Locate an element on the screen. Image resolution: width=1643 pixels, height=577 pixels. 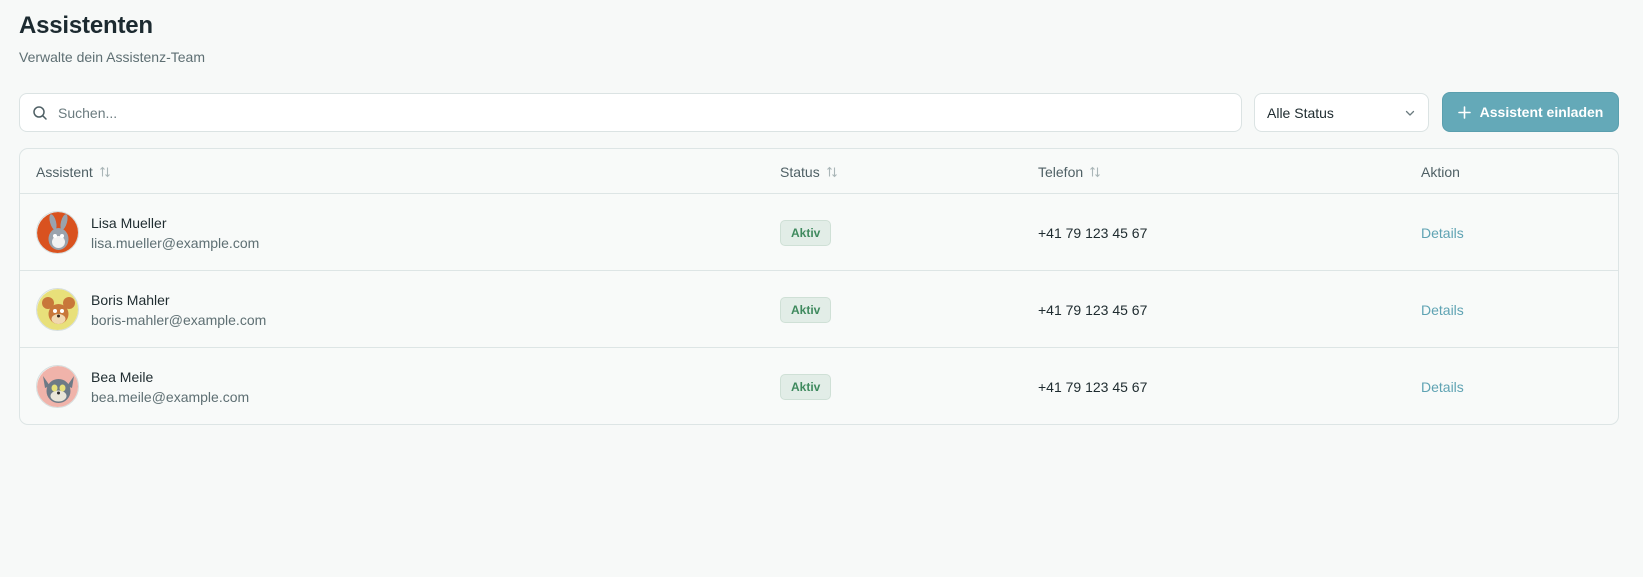
status-filter-select: Alle Status is located at coordinates (1341, 112).